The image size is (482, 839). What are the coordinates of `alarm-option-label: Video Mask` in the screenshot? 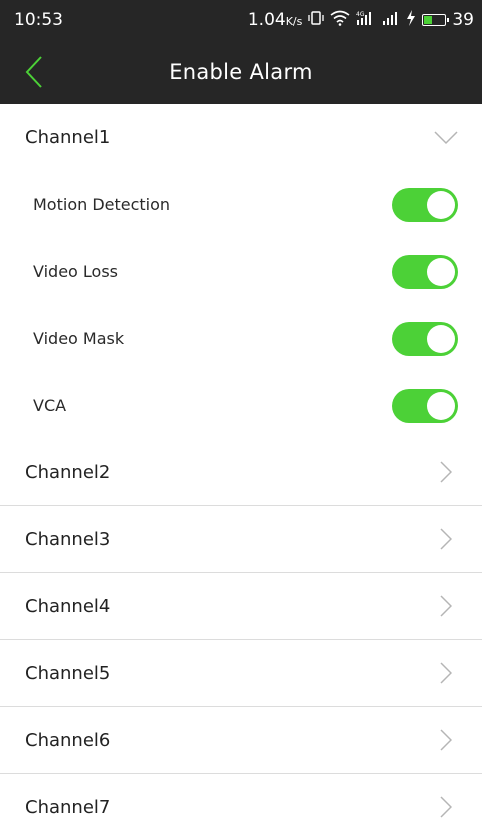 It's located at (79, 338).